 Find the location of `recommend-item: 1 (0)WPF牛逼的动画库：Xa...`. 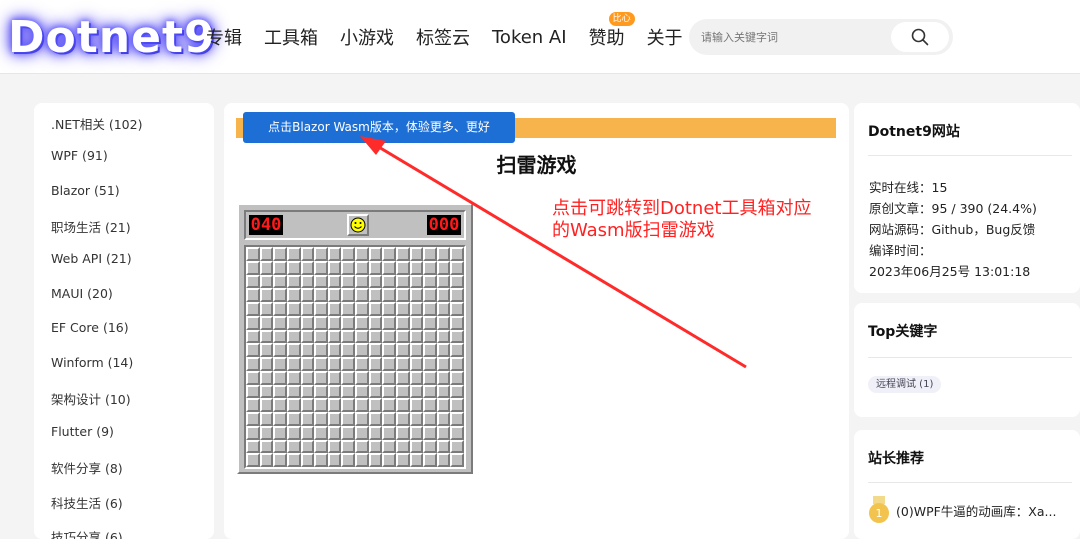

recommend-item: 1 (0)WPF牛逼的动画库：Xa... is located at coordinates (962, 510).